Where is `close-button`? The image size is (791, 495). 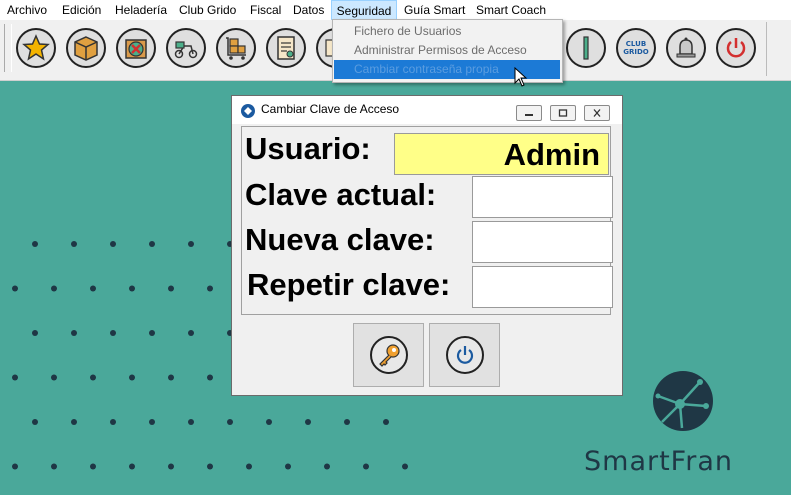 close-button is located at coordinates (597, 113).